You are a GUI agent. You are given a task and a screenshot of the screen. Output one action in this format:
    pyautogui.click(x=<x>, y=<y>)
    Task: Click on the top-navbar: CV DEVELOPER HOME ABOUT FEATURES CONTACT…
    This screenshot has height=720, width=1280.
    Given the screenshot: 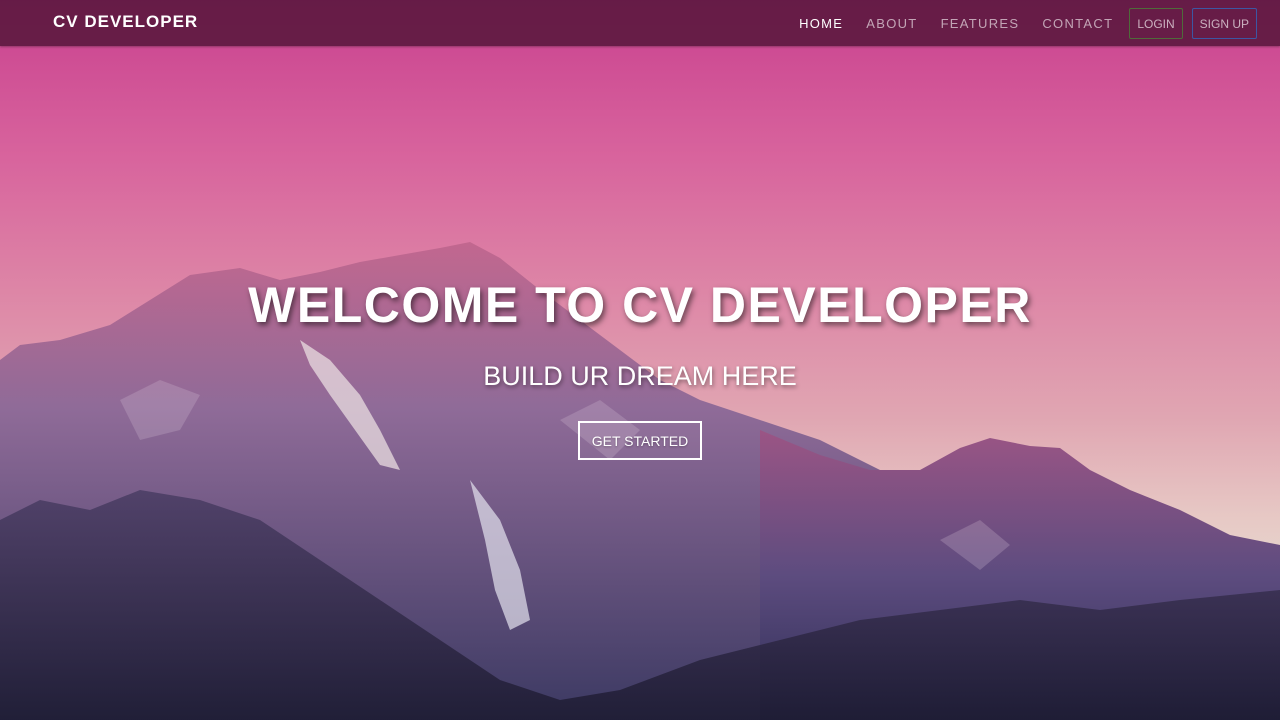 What is the action you would take?
    pyautogui.click(x=640, y=23)
    